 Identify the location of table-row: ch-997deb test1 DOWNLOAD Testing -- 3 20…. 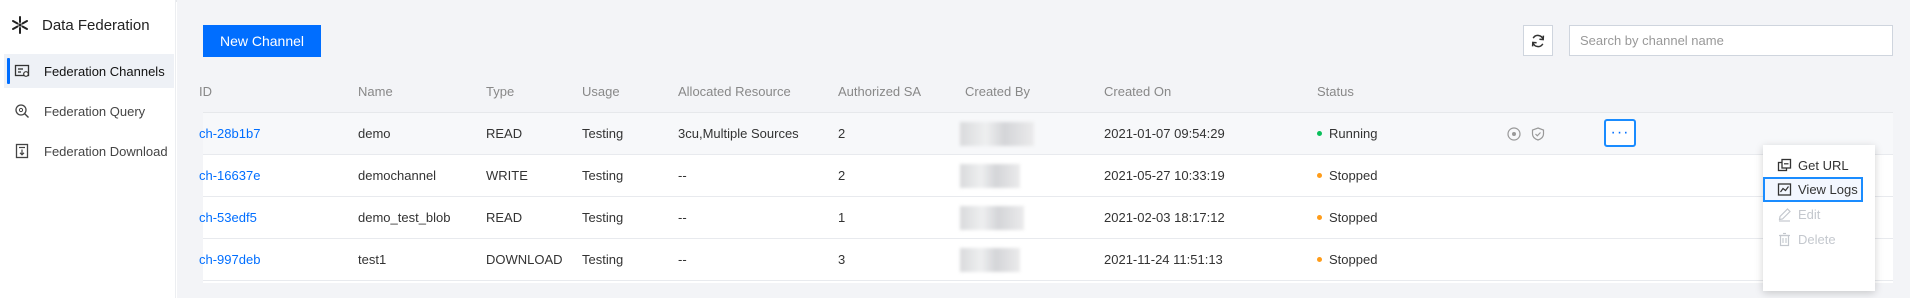
(1046, 260).